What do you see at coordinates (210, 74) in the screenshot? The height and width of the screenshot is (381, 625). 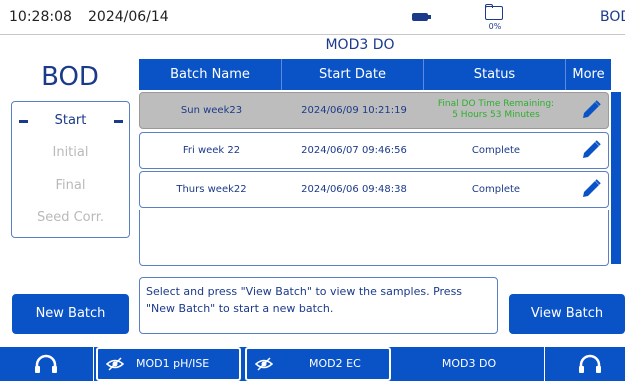 I see `column-header-batch-name: Batch Name` at bounding box center [210, 74].